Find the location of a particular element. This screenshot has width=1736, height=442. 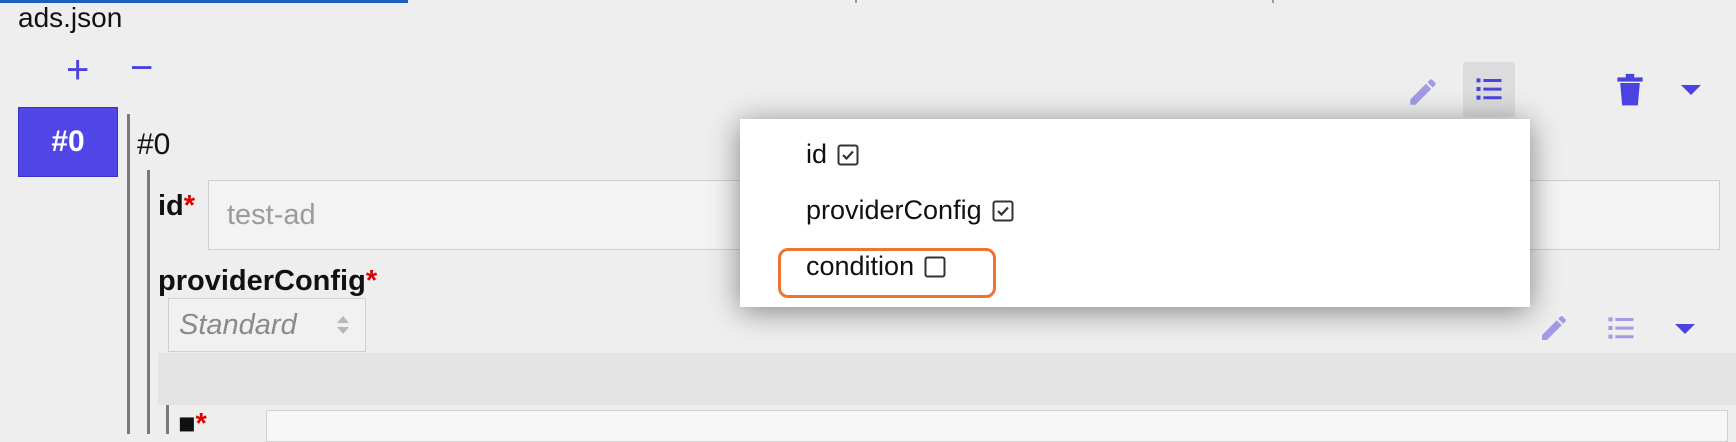

nested-collapse-button is located at coordinates (1685, 329).